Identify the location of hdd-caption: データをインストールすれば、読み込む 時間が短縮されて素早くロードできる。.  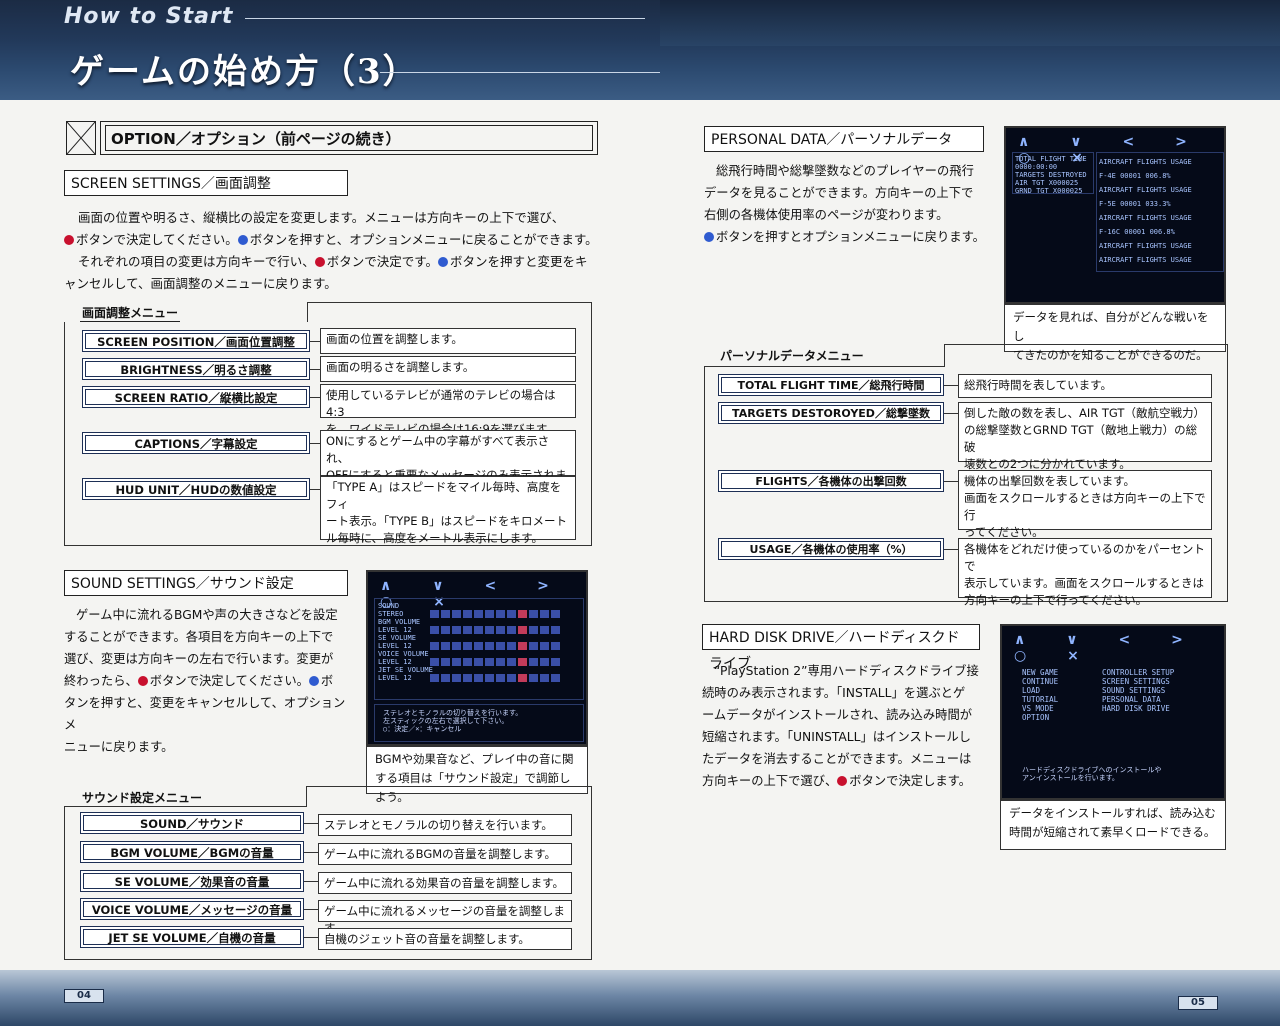
(1113, 825).